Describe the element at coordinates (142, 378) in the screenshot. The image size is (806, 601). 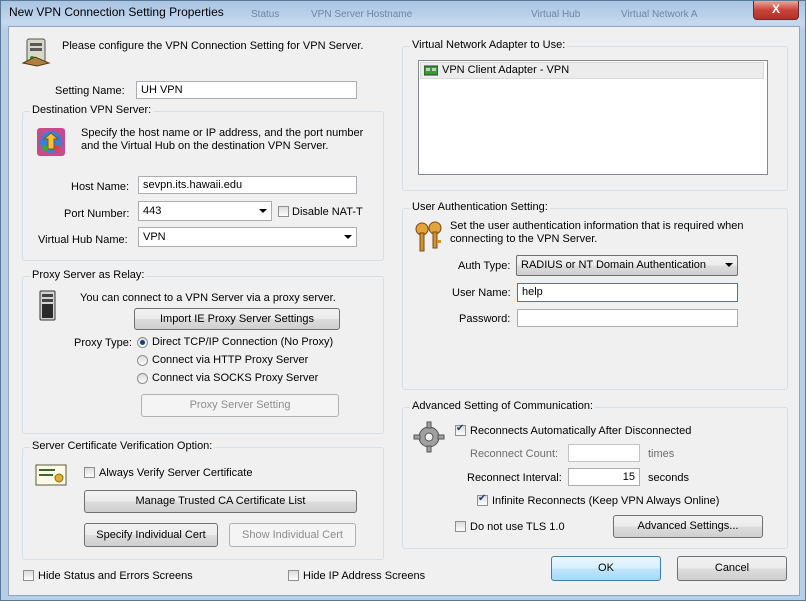
I see `proxy-socks-radio` at that location.